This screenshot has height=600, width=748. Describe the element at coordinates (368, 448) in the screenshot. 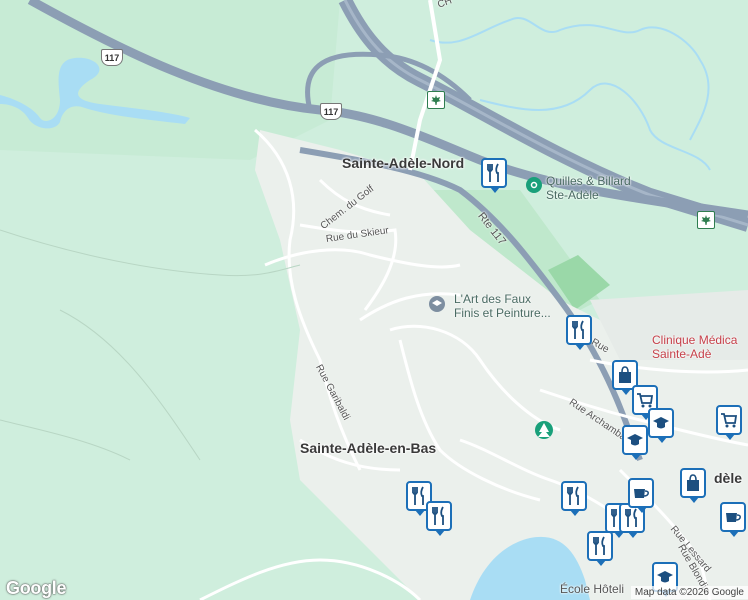

I see `place-label-sainte-adele-en-bas: Sainte-Adèle-en-Bas` at that location.